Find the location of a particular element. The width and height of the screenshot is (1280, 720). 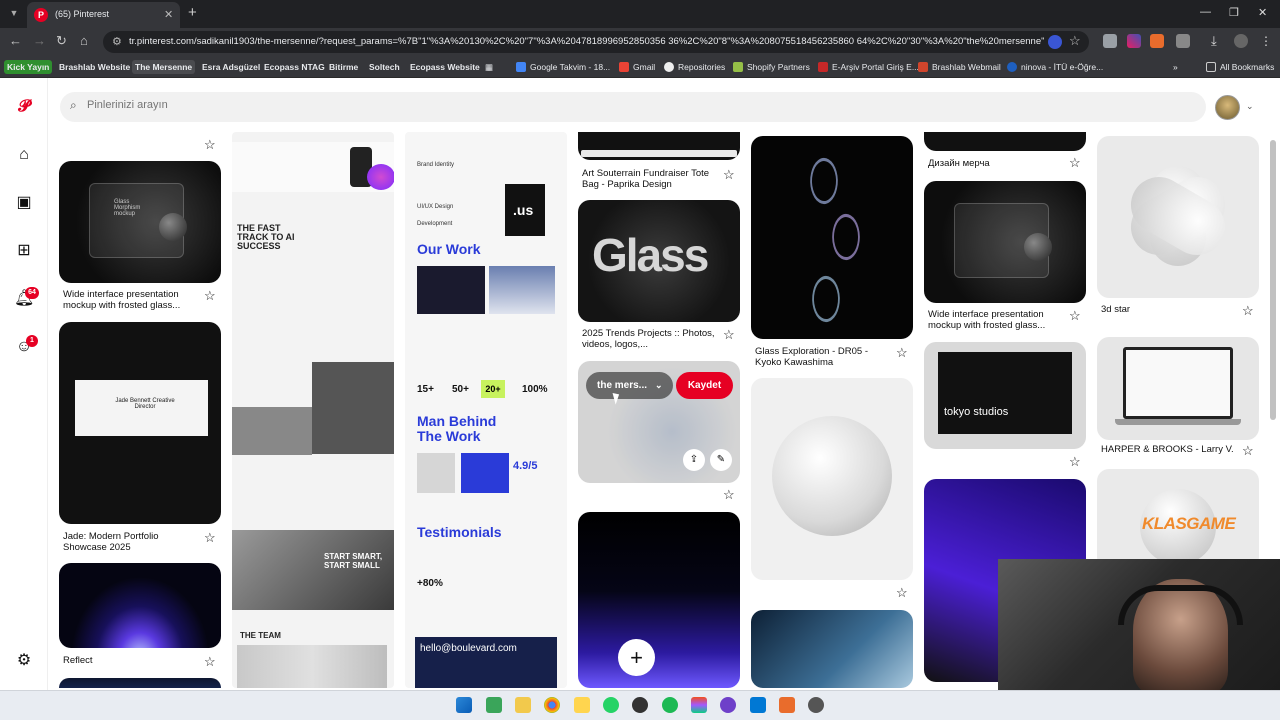

bookmark-item: Bitirme is located at coordinates (343, 67).